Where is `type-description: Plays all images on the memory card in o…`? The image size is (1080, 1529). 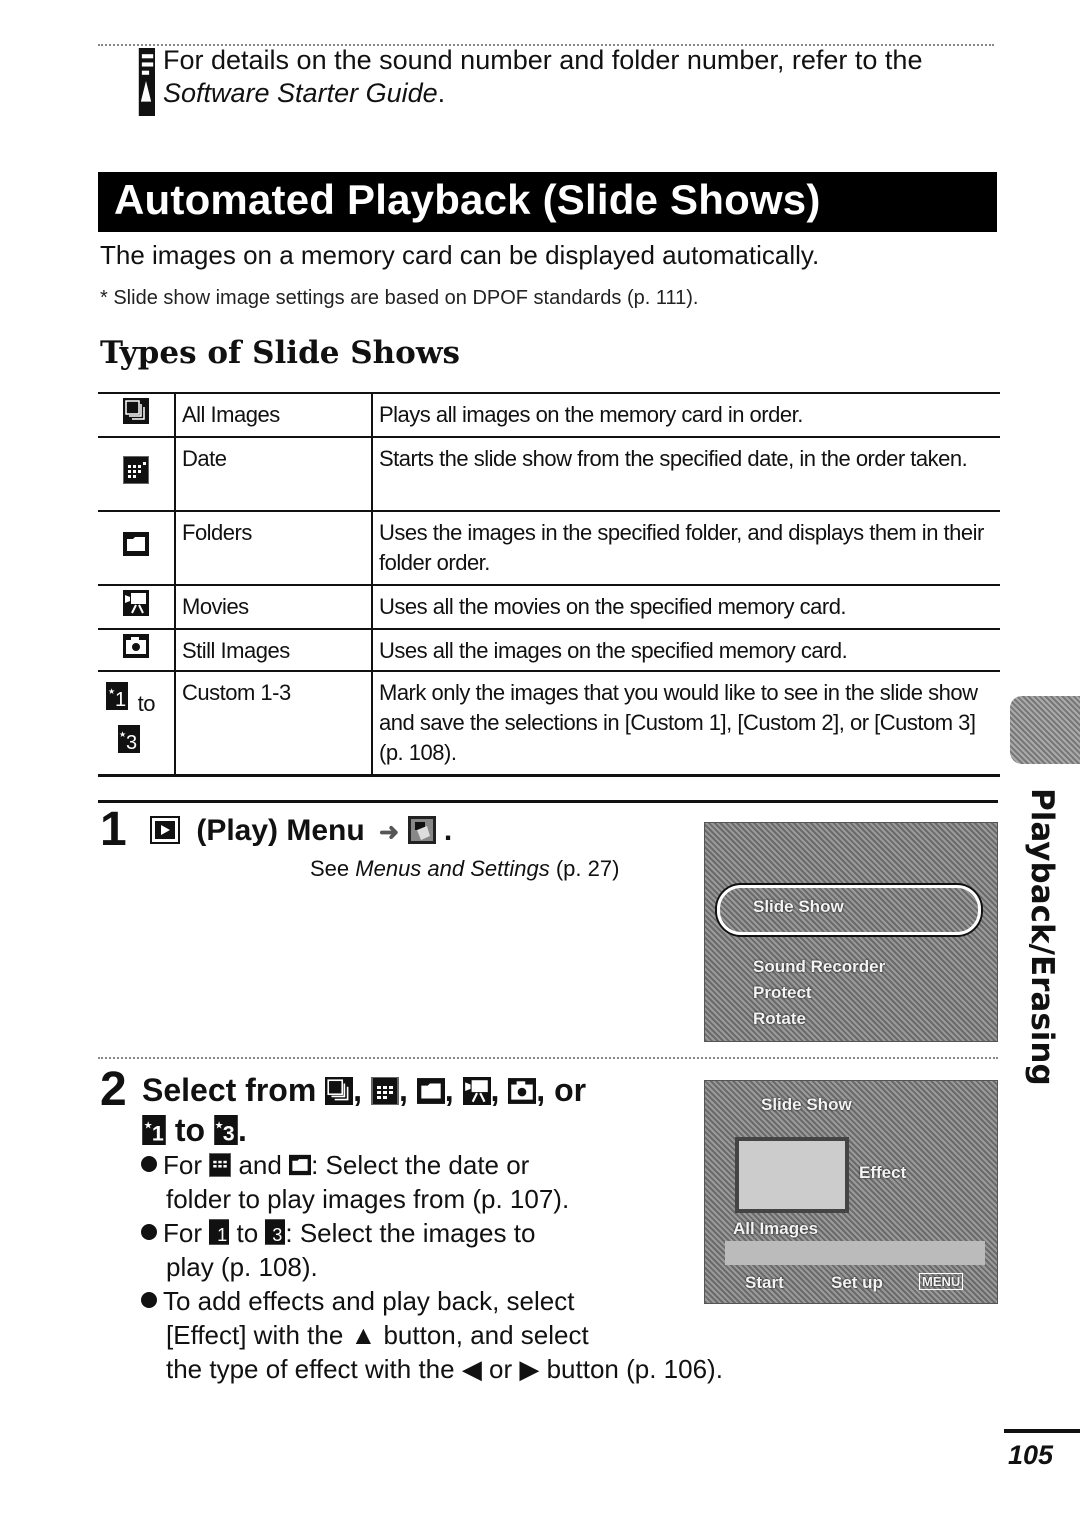
type-description: Plays all images on the memory card in o… is located at coordinates (591, 414).